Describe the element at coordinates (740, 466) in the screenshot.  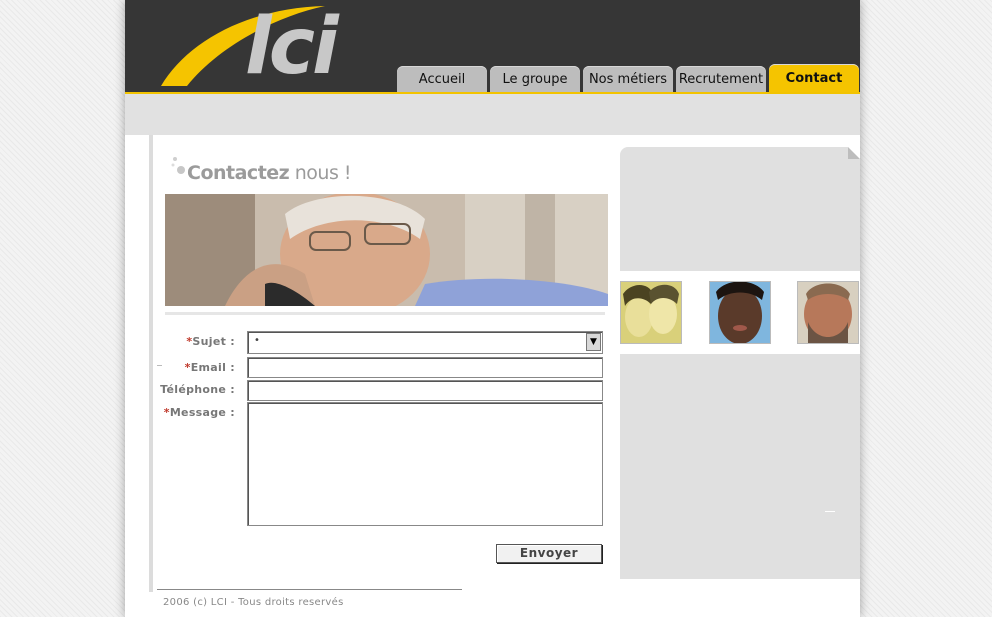
I see `side-panel-bottom` at that location.